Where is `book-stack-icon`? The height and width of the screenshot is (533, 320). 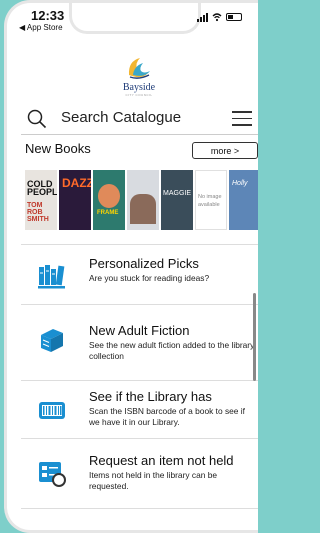 book-stack-icon is located at coordinates (52, 340).